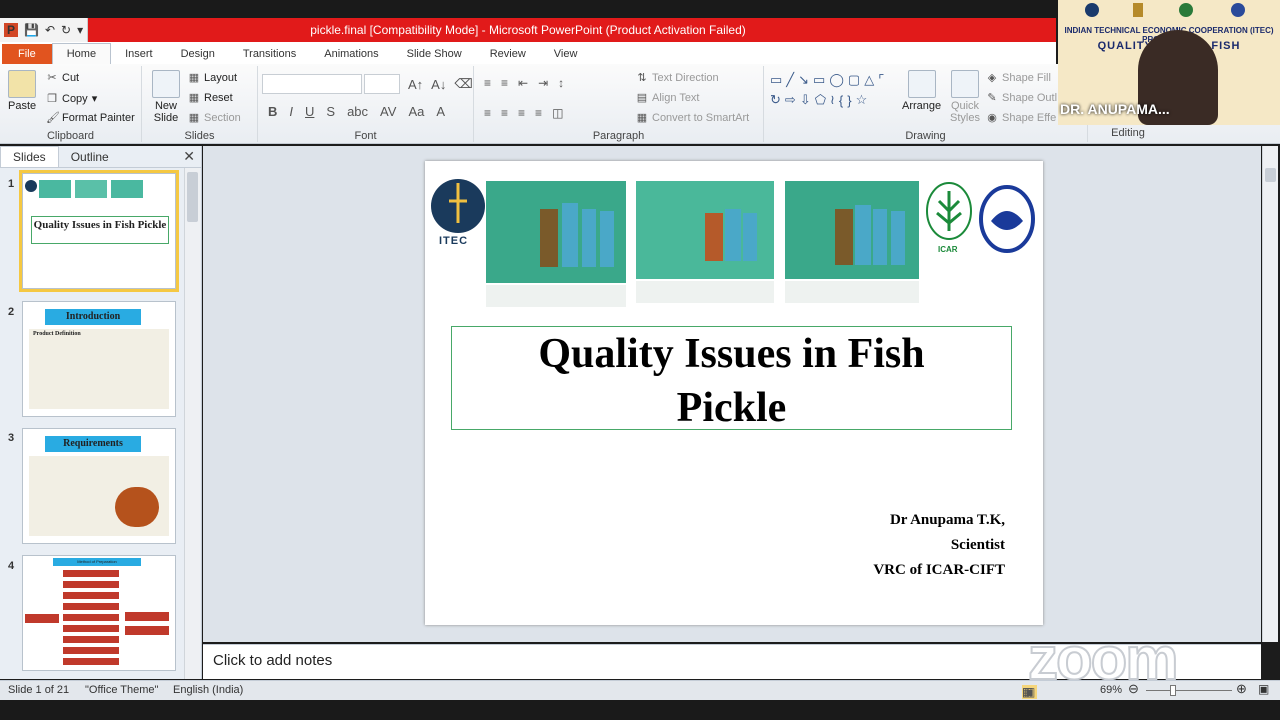 This screenshot has height=720, width=1280. Describe the element at coordinates (99, 486) in the screenshot. I see `slide-thumbnail-3: Requirements` at that location.